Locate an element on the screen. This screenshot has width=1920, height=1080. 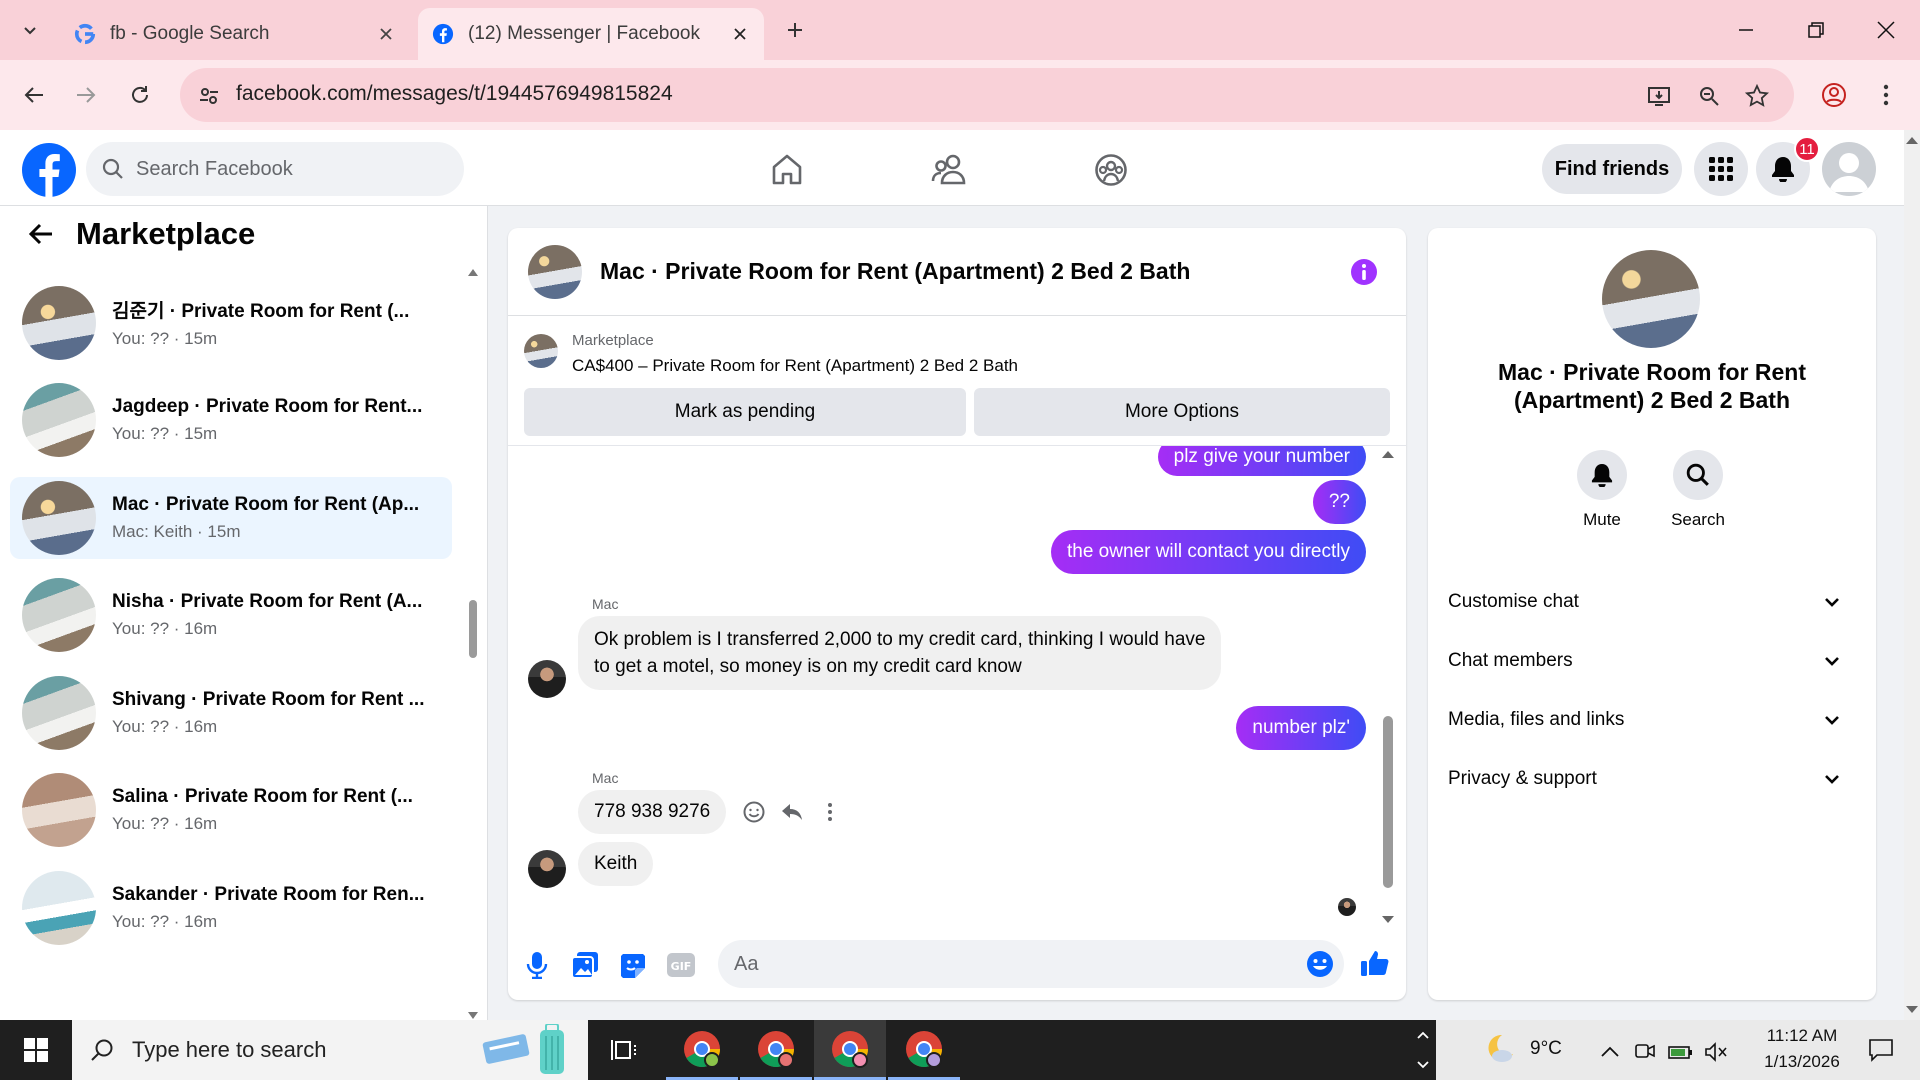
listing-thumbnail is located at coordinates (541, 351).